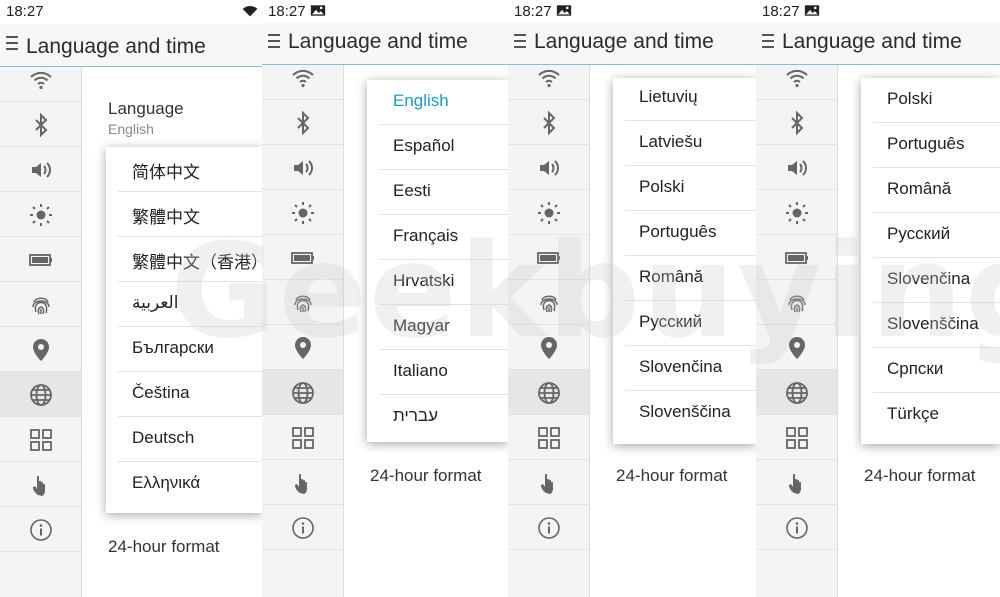  Describe the element at coordinates (662, 186) in the screenshot. I see `language-option-label: Polski` at that location.